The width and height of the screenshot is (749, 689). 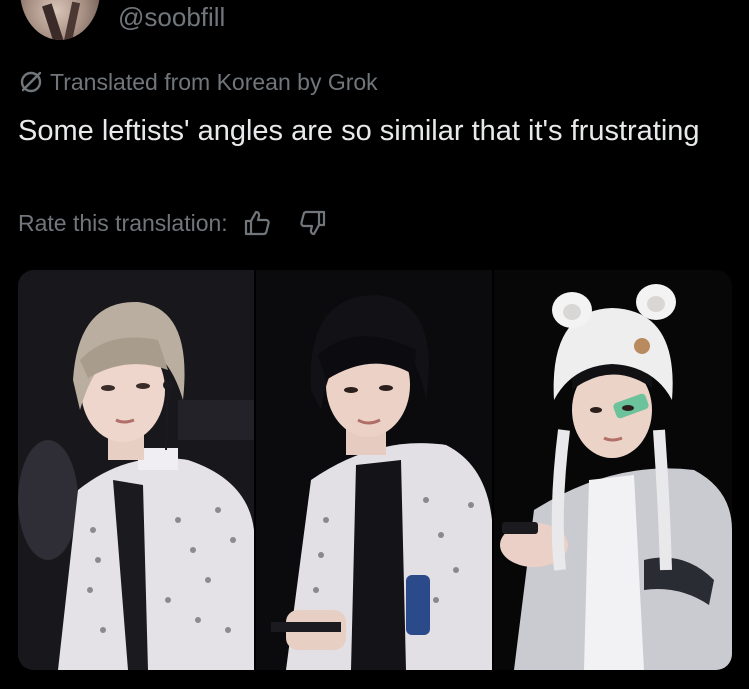 What do you see at coordinates (123, 223) in the screenshot?
I see `rate-label: Rate this translation:` at bounding box center [123, 223].